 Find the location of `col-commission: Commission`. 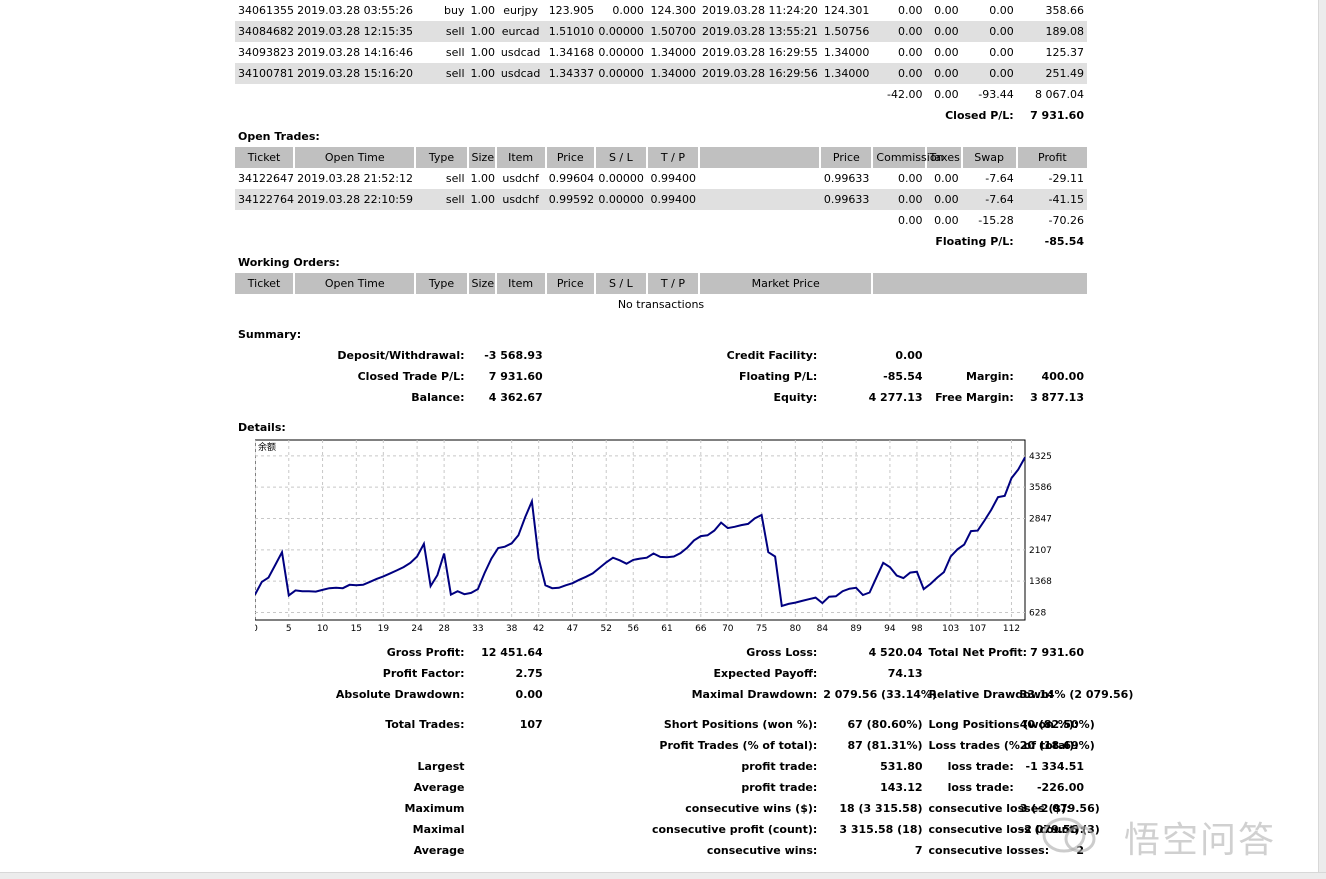

col-commission: Commission is located at coordinates (908, 157).